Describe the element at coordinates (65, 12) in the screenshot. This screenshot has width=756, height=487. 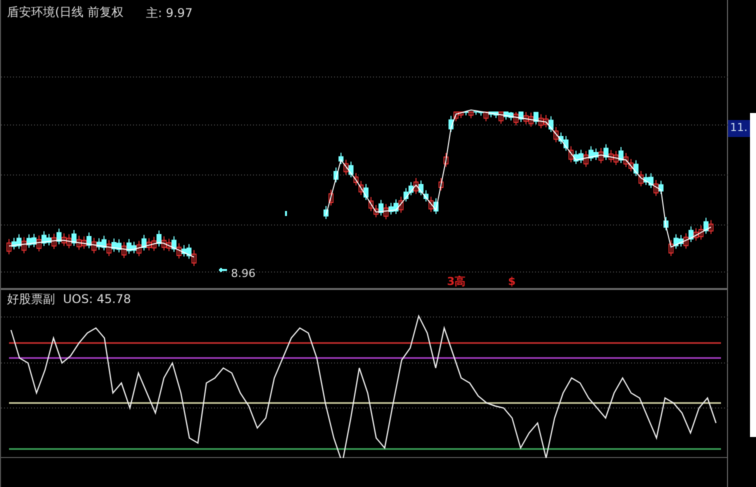
I see `chart-title: 盾安环境(日线 前复权` at that location.